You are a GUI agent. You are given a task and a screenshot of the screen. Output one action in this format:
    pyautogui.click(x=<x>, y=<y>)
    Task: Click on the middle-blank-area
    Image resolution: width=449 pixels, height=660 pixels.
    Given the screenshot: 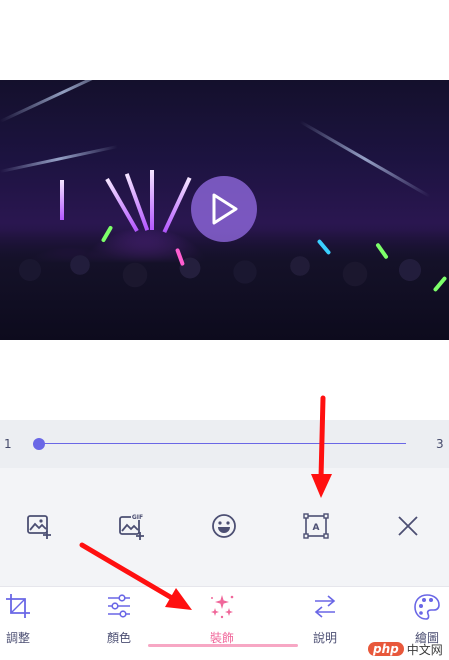 What is the action you would take?
    pyautogui.click(x=224, y=380)
    